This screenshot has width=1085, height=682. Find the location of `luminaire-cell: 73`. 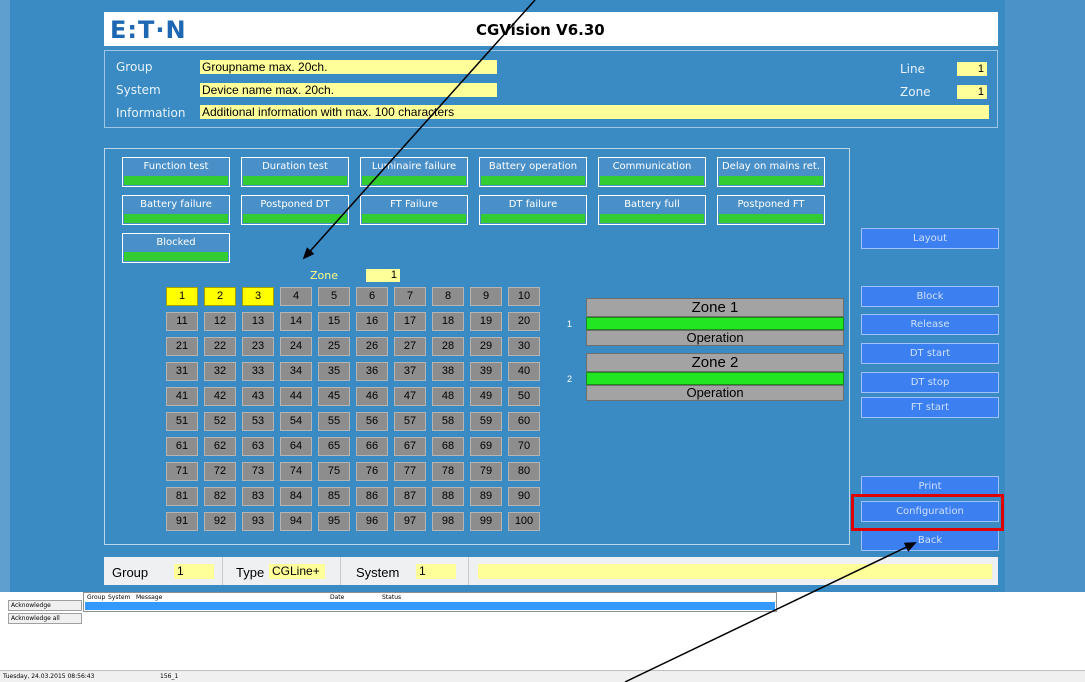

luminaire-cell: 73 is located at coordinates (258, 471).